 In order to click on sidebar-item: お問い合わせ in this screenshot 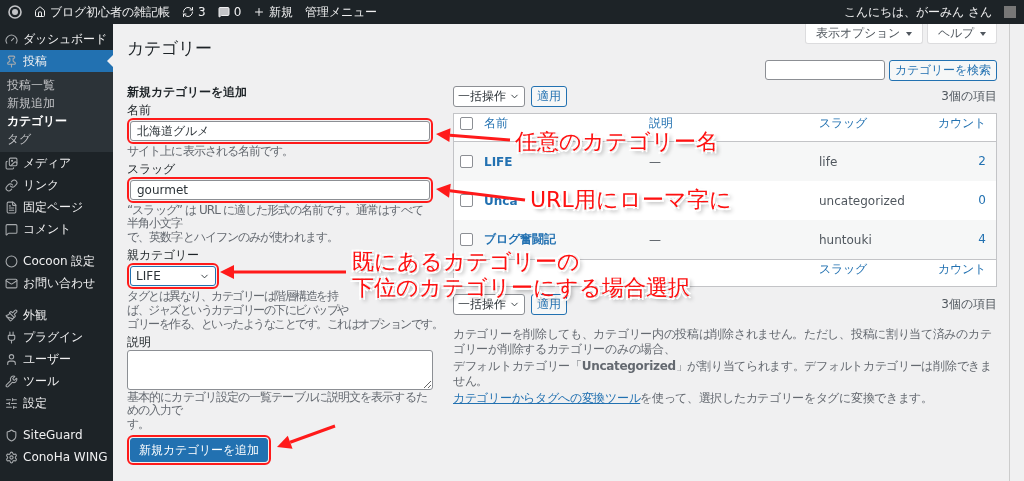, I will do `click(56, 283)`.